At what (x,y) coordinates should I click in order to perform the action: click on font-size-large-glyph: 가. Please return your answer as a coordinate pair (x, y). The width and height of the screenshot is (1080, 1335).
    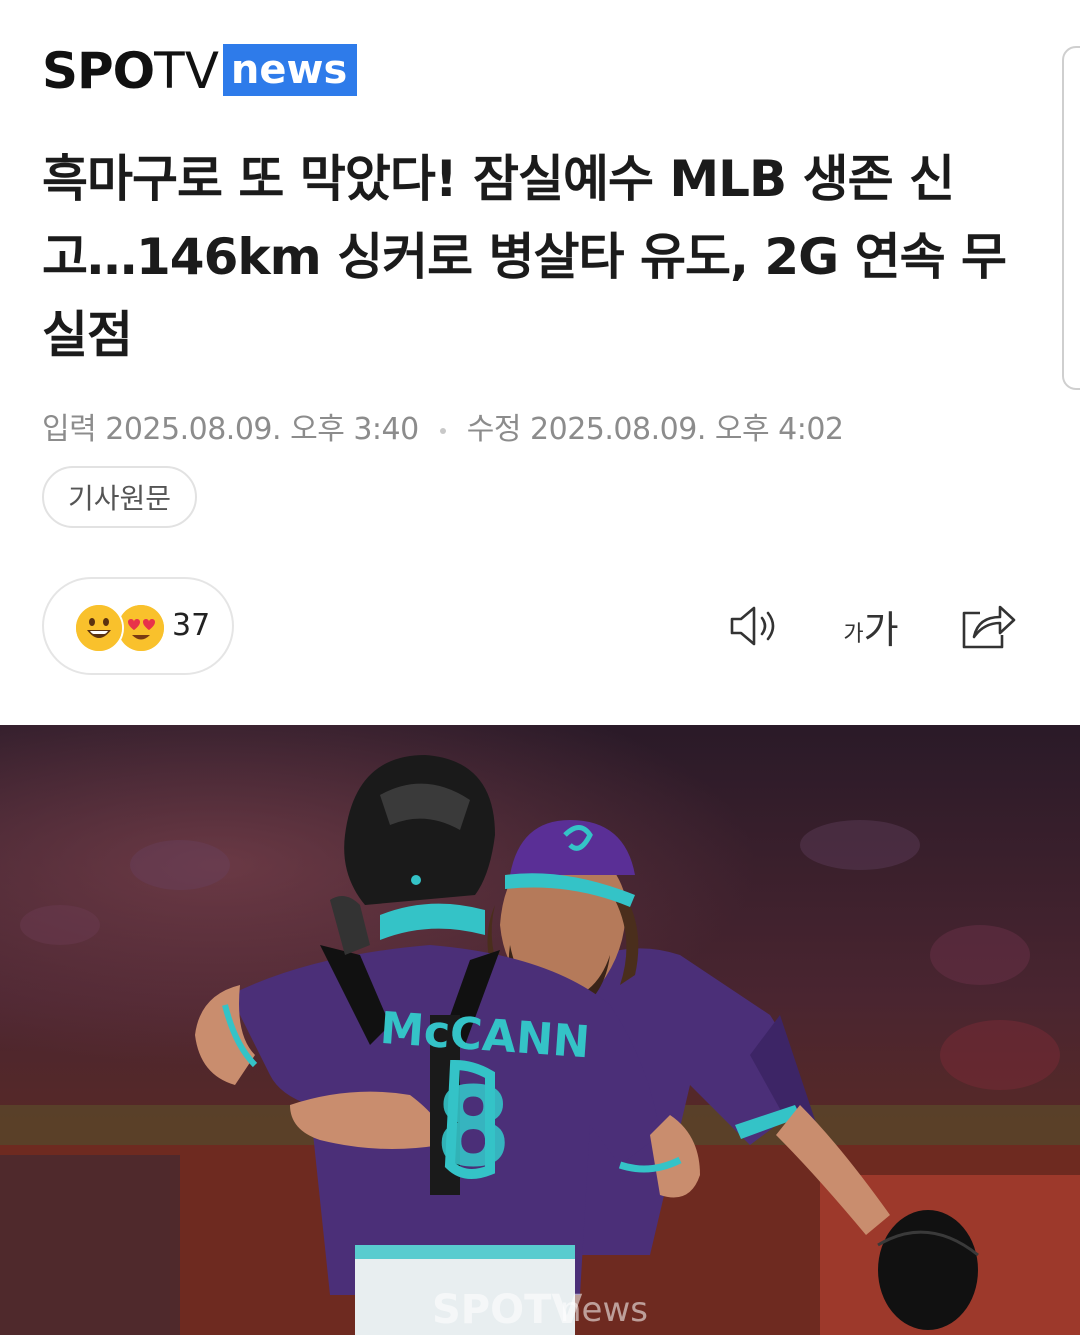
    Looking at the image, I should click on (881, 629).